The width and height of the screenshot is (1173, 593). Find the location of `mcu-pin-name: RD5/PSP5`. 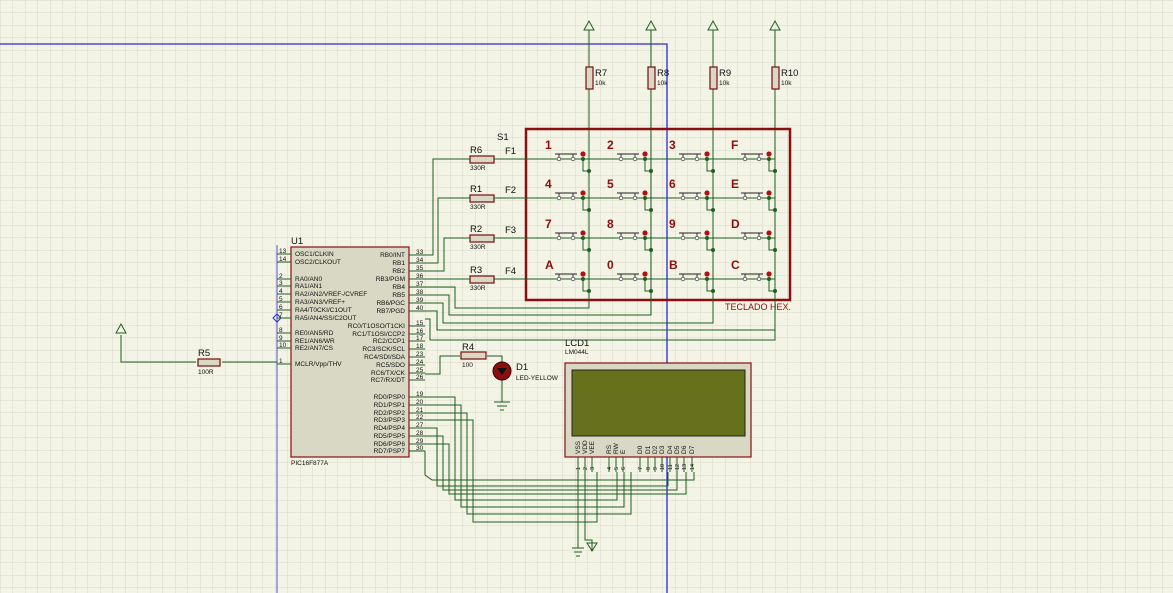

mcu-pin-name: RD5/PSP5 is located at coordinates (390, 436).